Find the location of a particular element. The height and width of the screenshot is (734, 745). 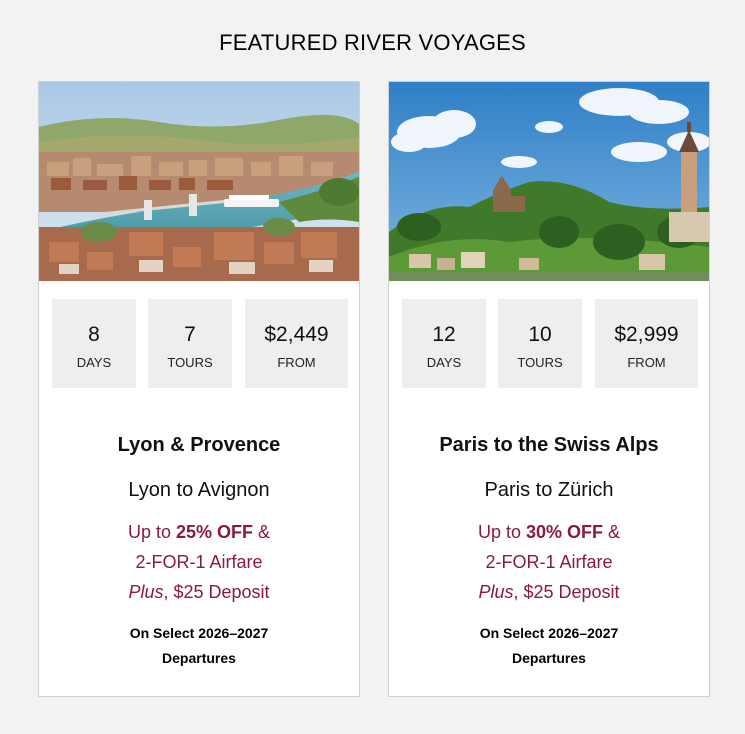

offer-discount-line: Up to 30% OFF & is located at coordinates (549, 532).